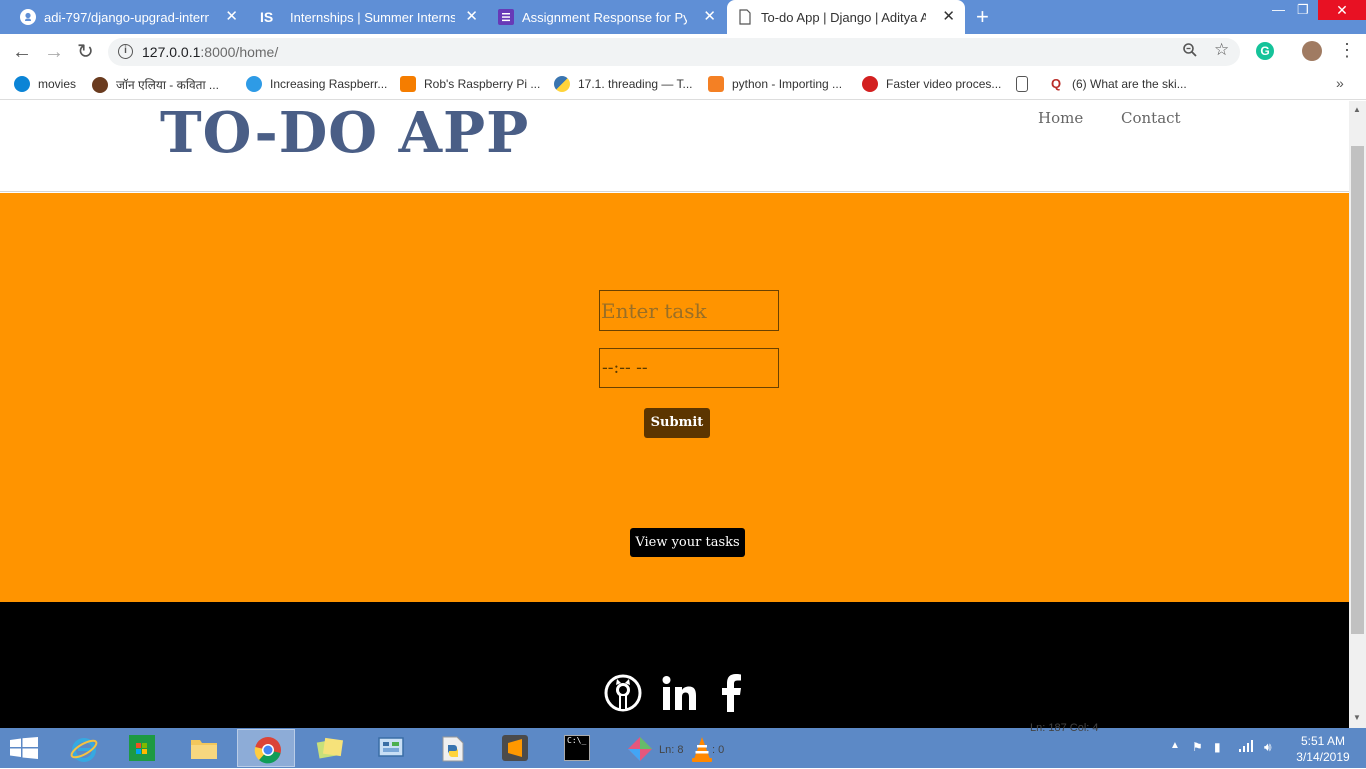 This screenshot has height=769, width=1366. What do you see at coordinates (1342, 10) in the screenshot?
I see `window-close-button: ✕` at bounding box center [1342, 10].